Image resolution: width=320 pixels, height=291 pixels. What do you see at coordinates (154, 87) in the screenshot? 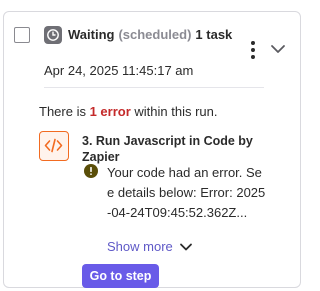
I see `divider` at bounding box center [154, 87].